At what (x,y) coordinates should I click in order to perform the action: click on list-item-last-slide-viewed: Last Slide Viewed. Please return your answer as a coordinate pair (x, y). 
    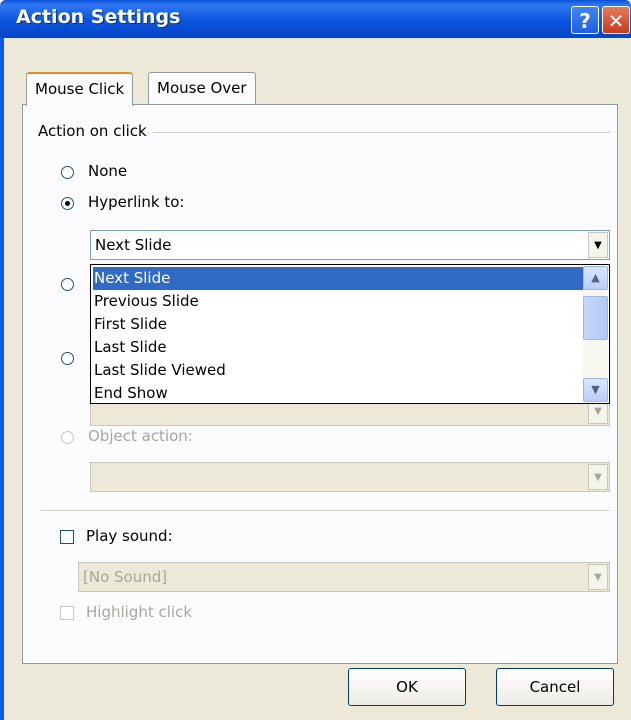
    Looking at the image, I should click on (339, 370).